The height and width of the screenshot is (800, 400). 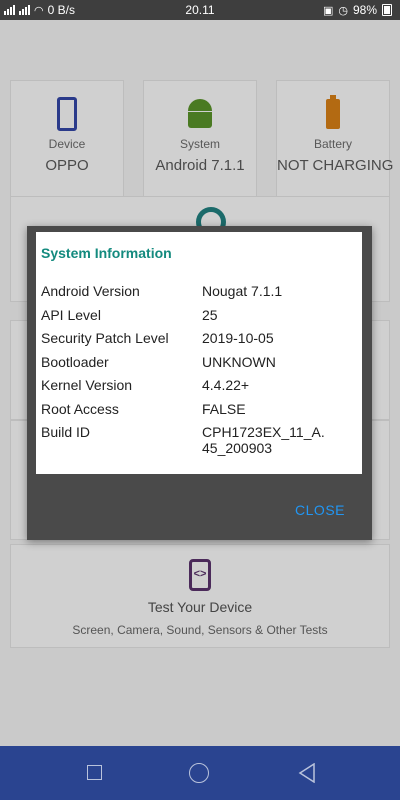 I want to click on battery-label: Battery, so click(x=332, y=144).